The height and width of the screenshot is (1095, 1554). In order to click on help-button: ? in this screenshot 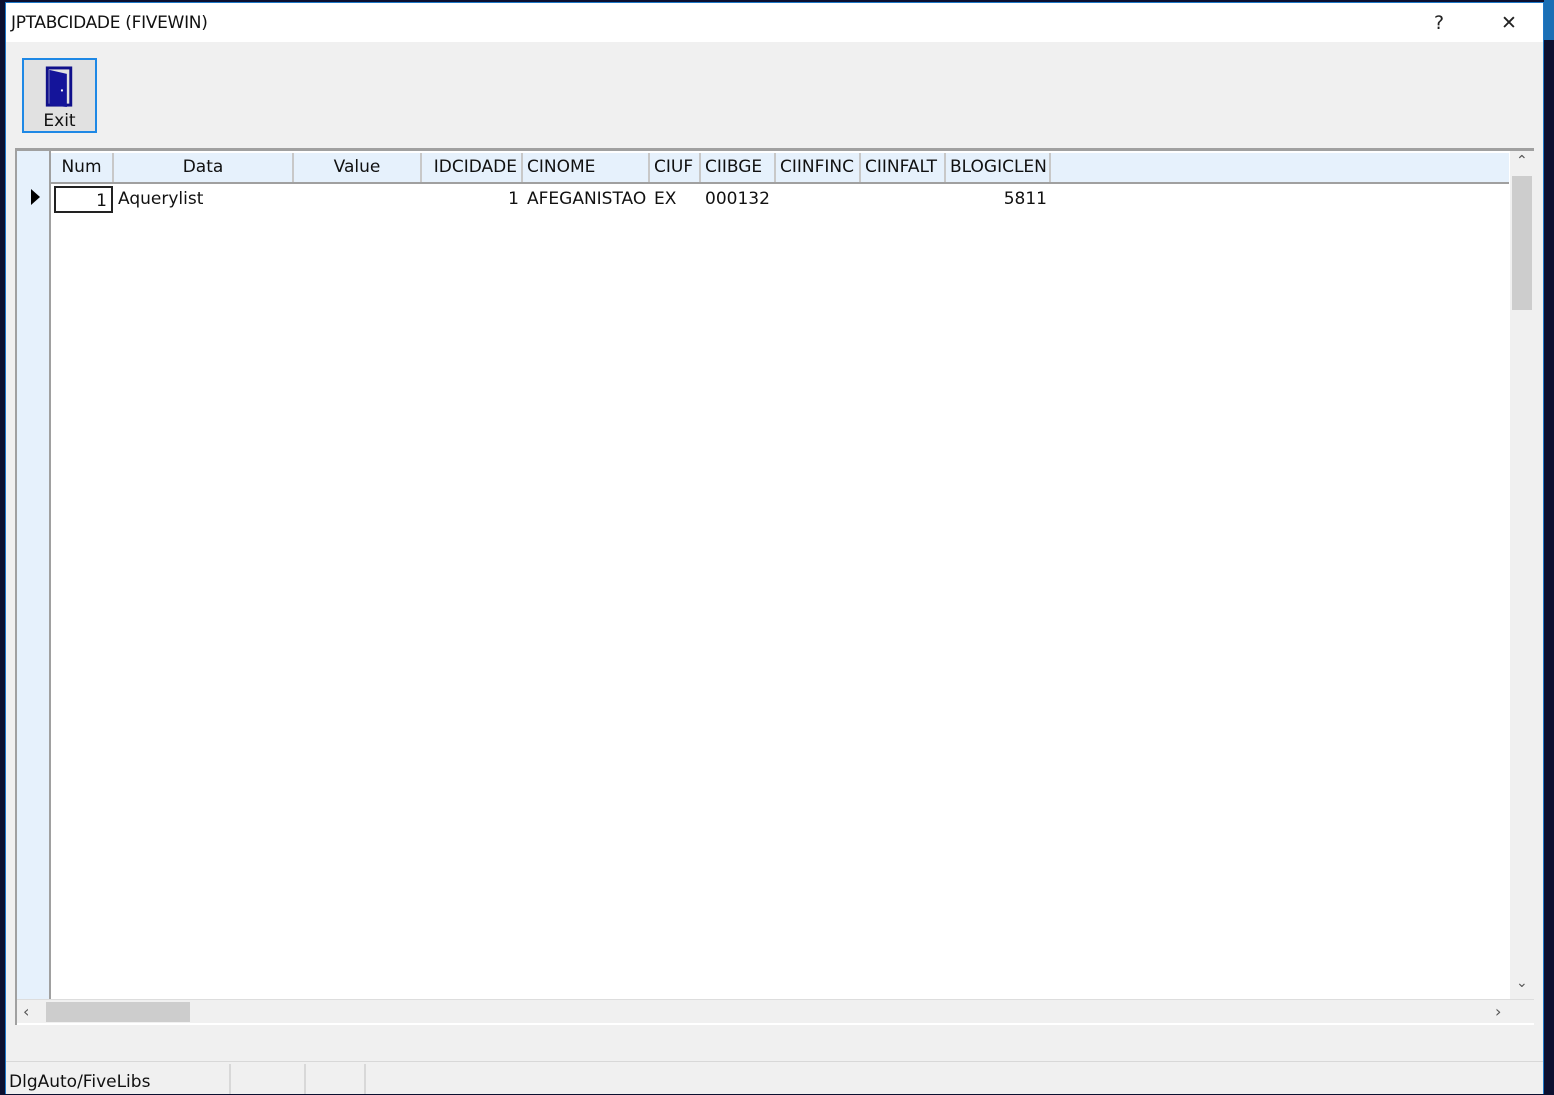, I will do `click(1439, 23)`.